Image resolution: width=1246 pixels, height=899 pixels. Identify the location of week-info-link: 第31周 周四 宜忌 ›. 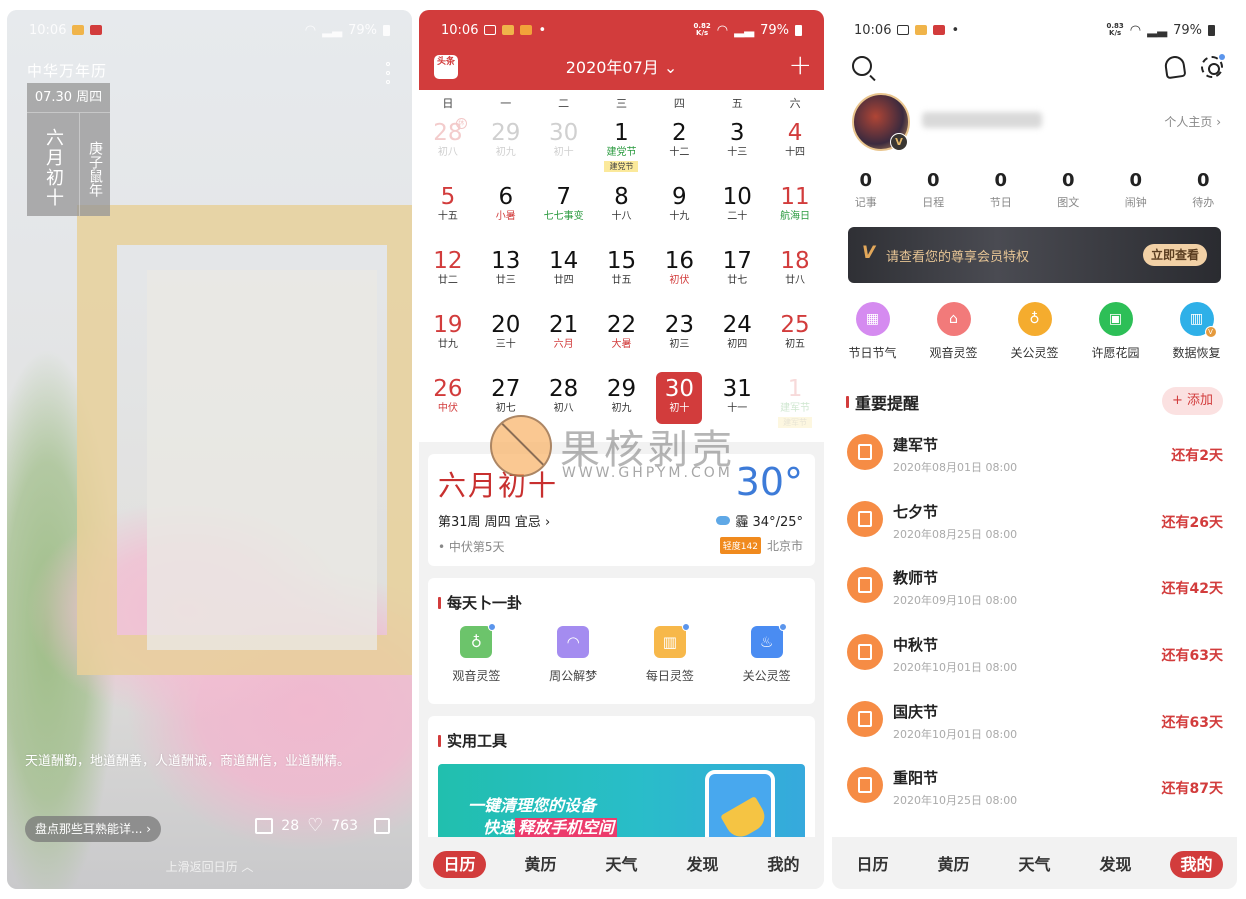
(494, 520).